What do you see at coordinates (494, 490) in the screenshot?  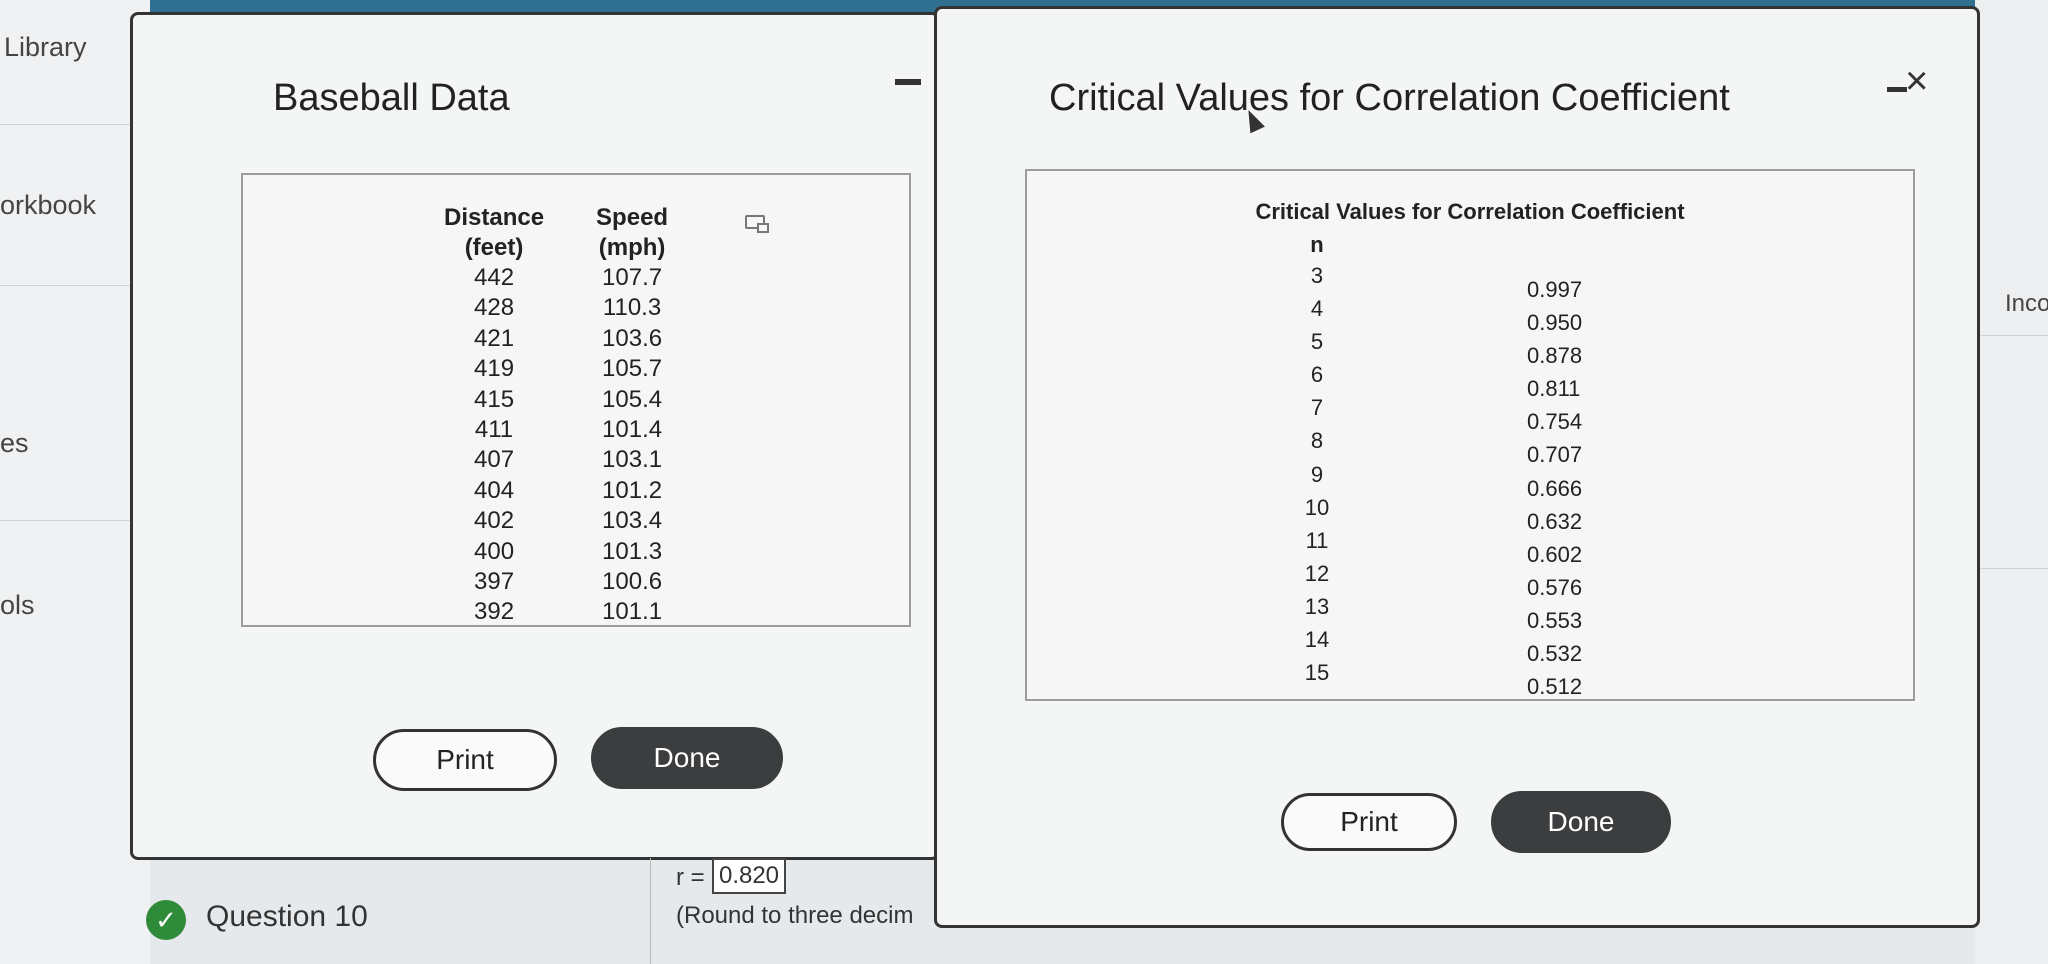 I see `distance-cell: 404` at bounding box center [494, 490].